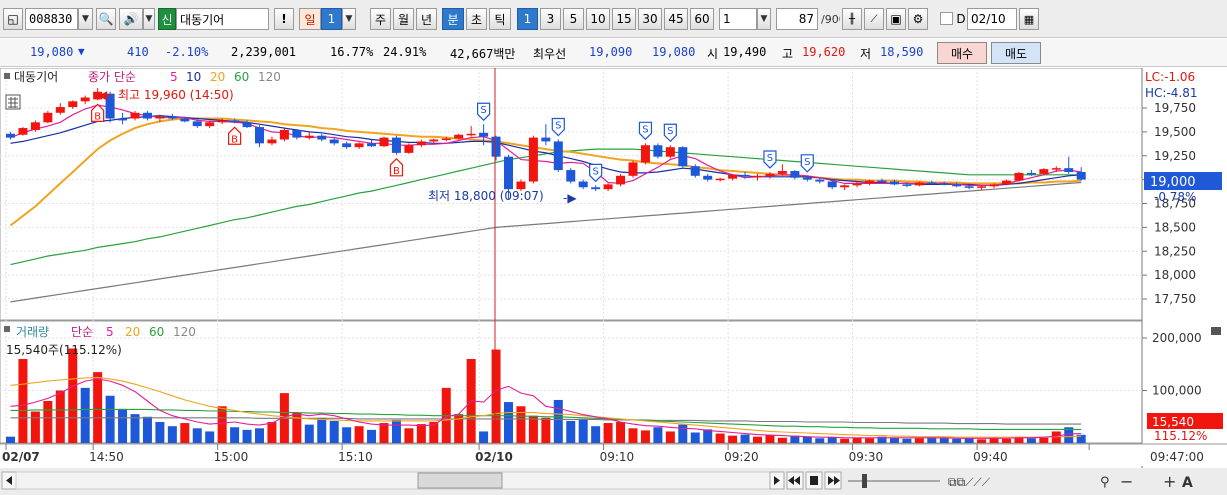 The height and width of the screenshot is (495, 1227). What do you see at coordinates (874, 19) in the screenshot?
I see `line-tool-icon: ⟋` at bounding box center [874, 19].